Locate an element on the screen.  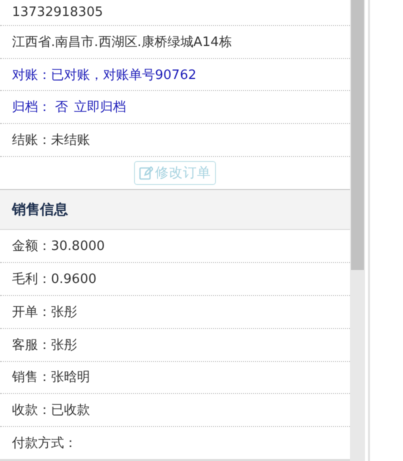
info-text: 对账：已对账，对账单号90762 is located at coordinates (104, 75).